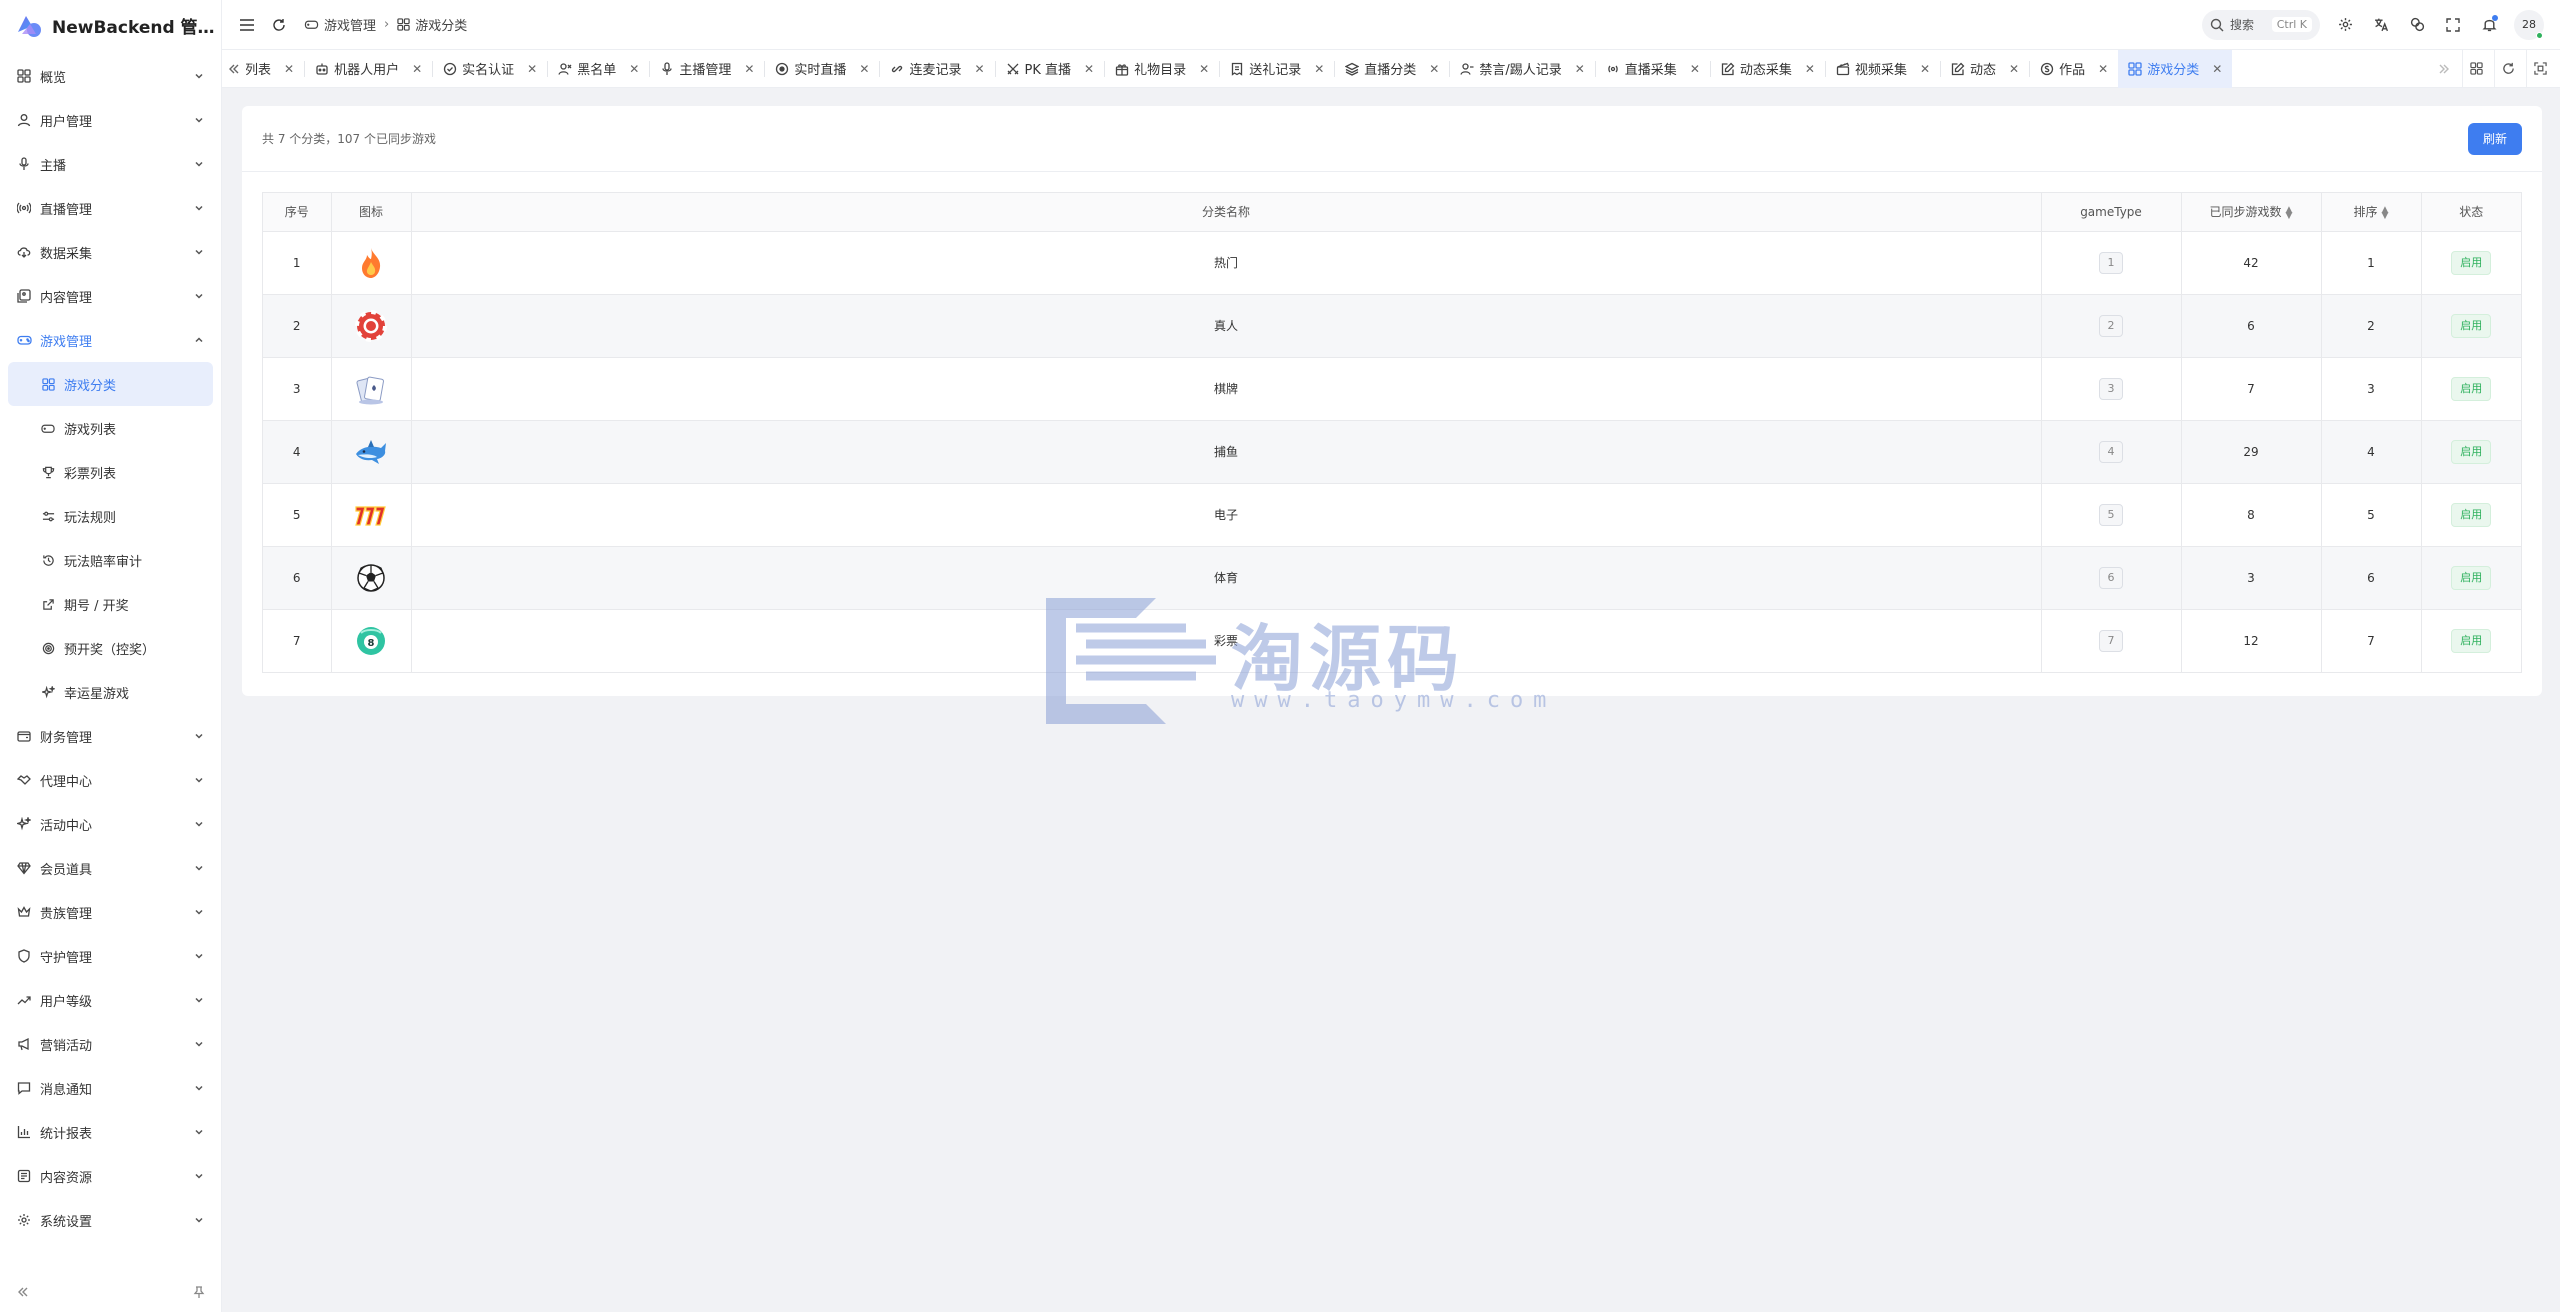  What do you see at coordinates (1277, 69) in the screenshot?
I see `tab-gift-records: 送礼记录 ✕` at bounding box center [1277, 69].